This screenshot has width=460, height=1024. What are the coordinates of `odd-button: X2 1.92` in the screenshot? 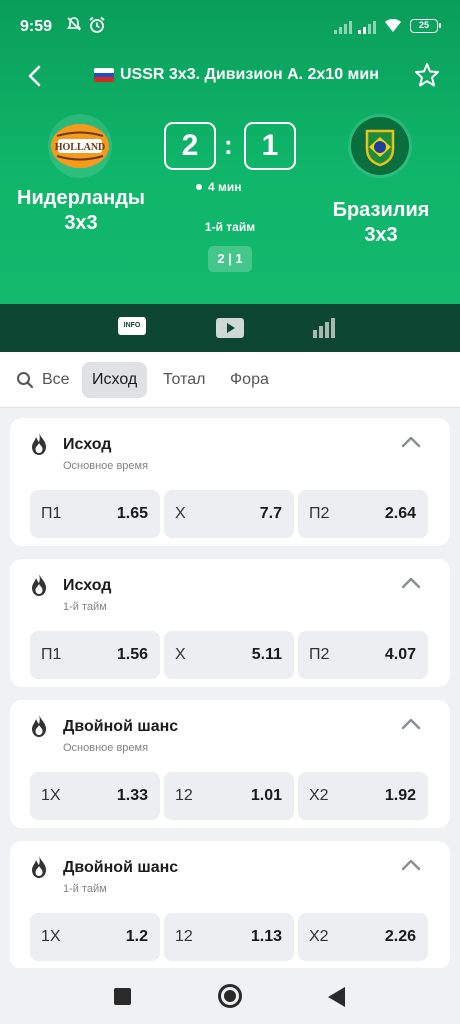 It's located at (363, 796).